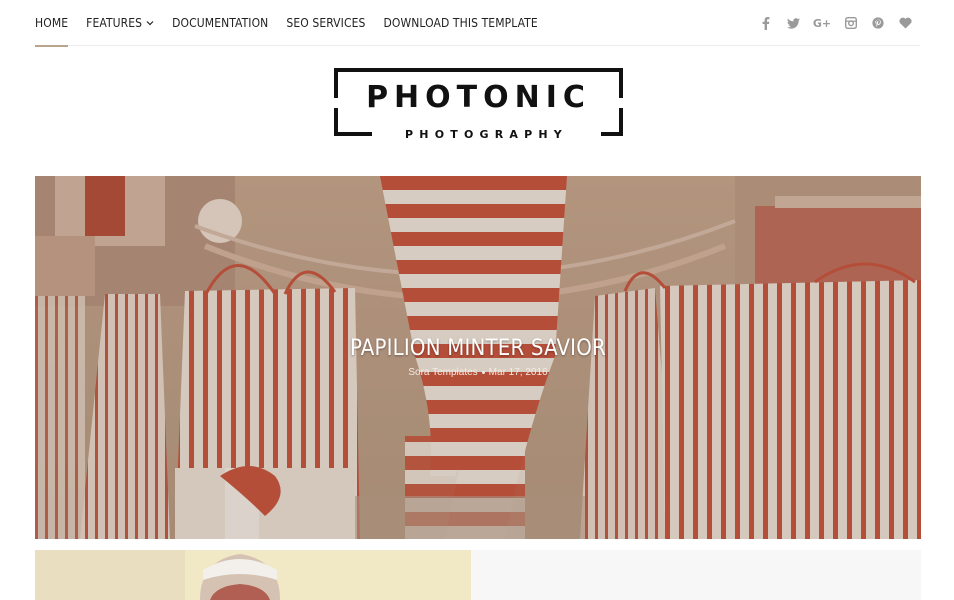 The image size is (954, 600). What do you see at coordinates (766, 23) in the screenshot?
I see `facebook-icon` at bounding box center [766, 23].